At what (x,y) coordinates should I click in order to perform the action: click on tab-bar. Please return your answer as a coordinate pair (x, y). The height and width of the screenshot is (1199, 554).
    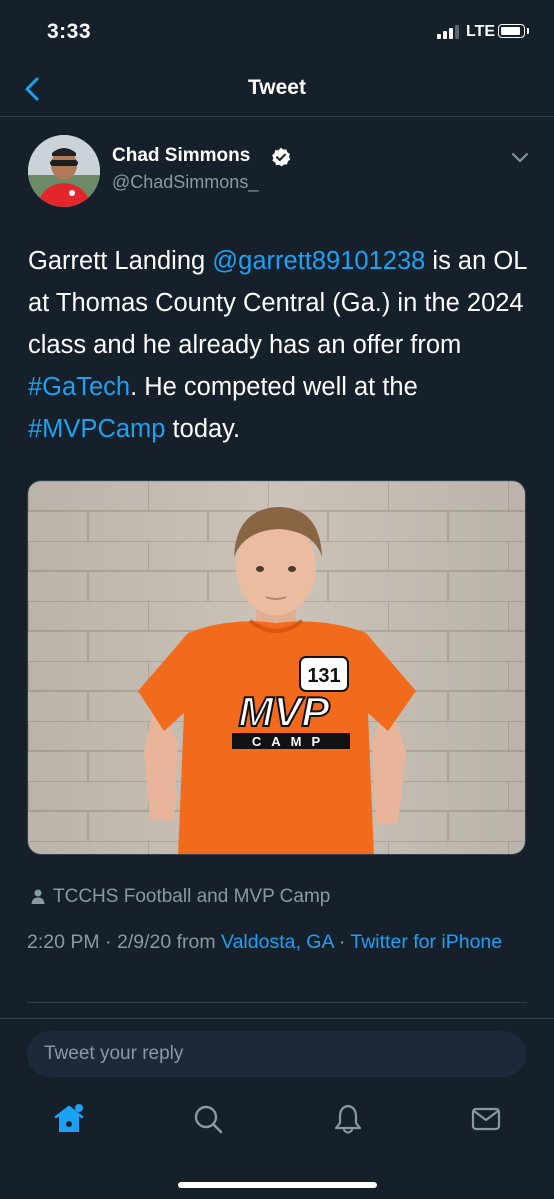
    Looking at the image, I should click on (277, 1124).